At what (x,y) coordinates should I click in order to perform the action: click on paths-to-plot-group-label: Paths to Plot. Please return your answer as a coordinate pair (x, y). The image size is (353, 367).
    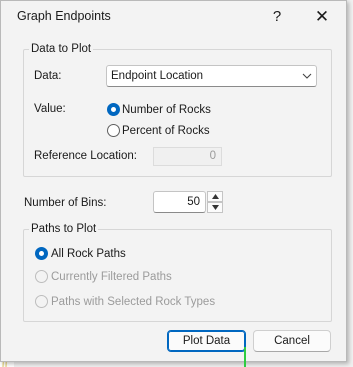
    Looking at the image, I should click on (64, 229).